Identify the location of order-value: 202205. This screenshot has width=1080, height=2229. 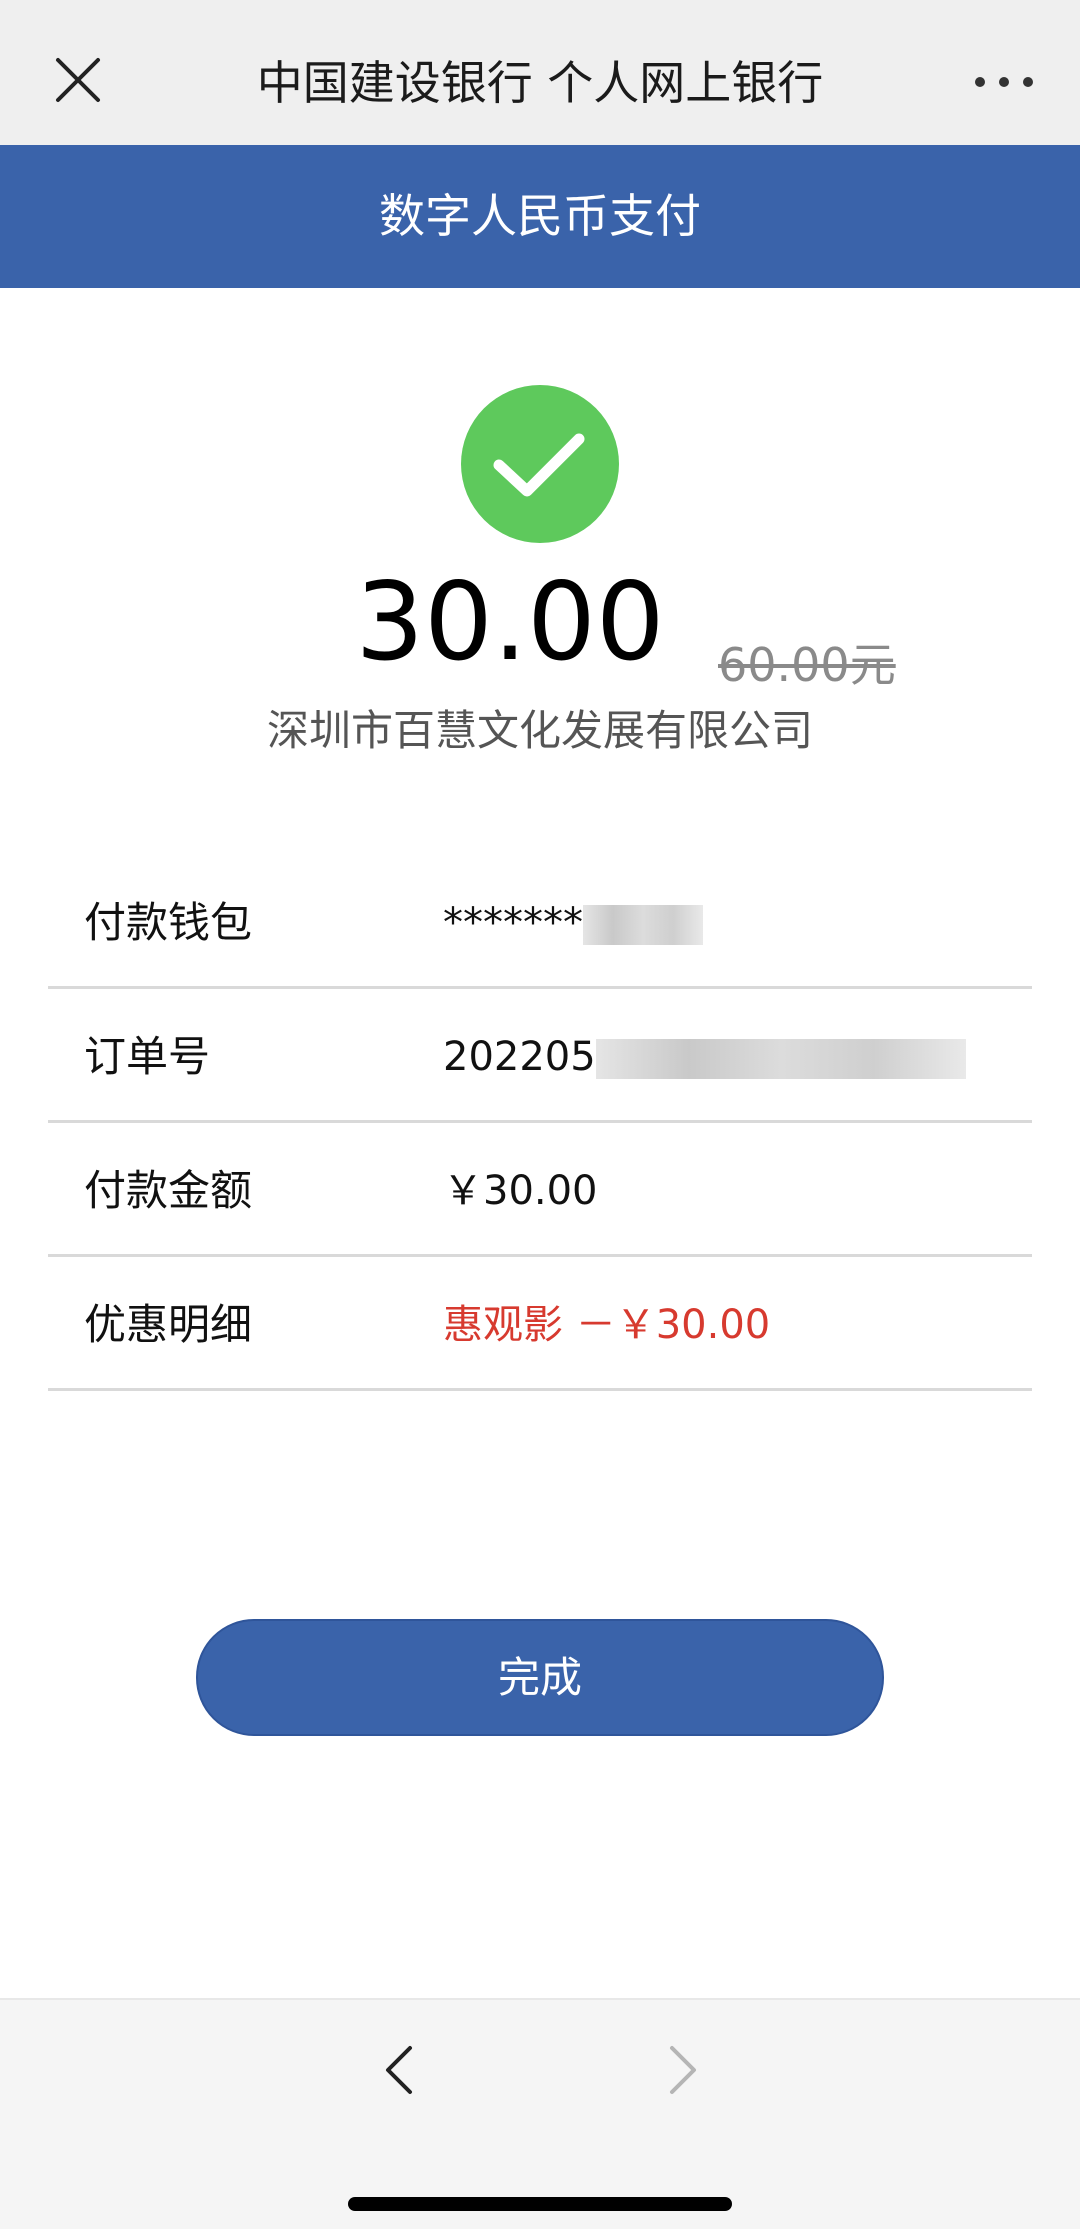
(519, 1057).